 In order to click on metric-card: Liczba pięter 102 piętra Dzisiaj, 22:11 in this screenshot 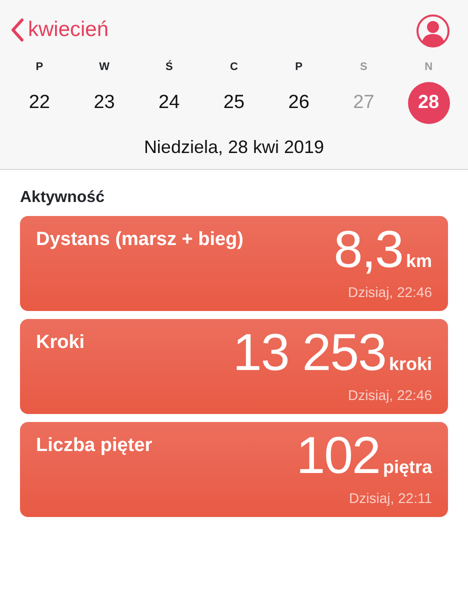, I will do `click(234, 469)`.